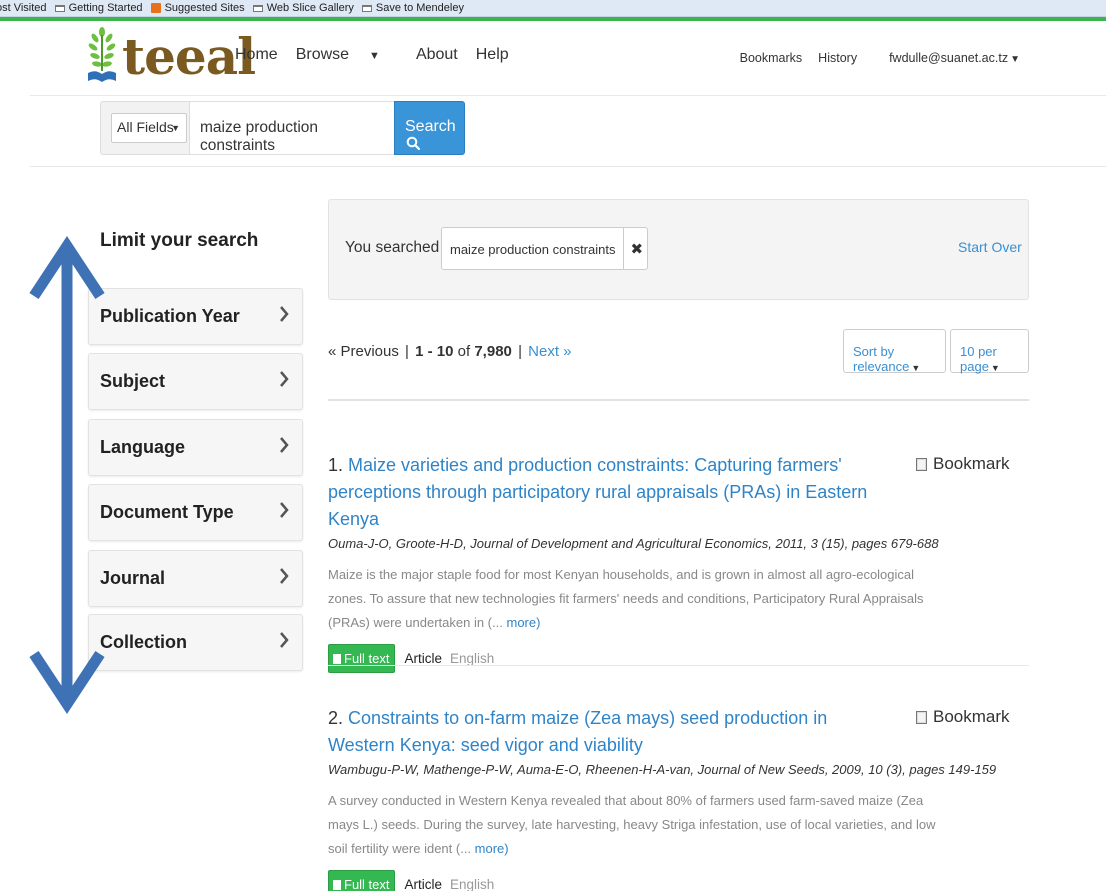 Image resolution: width=1106 pixels, height=891 pixels. I want to click on facet-language: Language, so click(195, 447).